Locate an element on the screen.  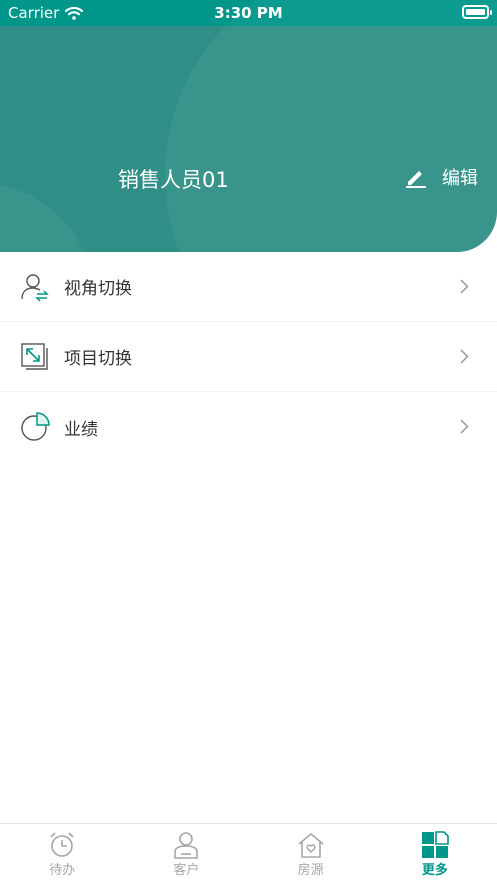
pencil-icon is located at coordinates (416, 179).